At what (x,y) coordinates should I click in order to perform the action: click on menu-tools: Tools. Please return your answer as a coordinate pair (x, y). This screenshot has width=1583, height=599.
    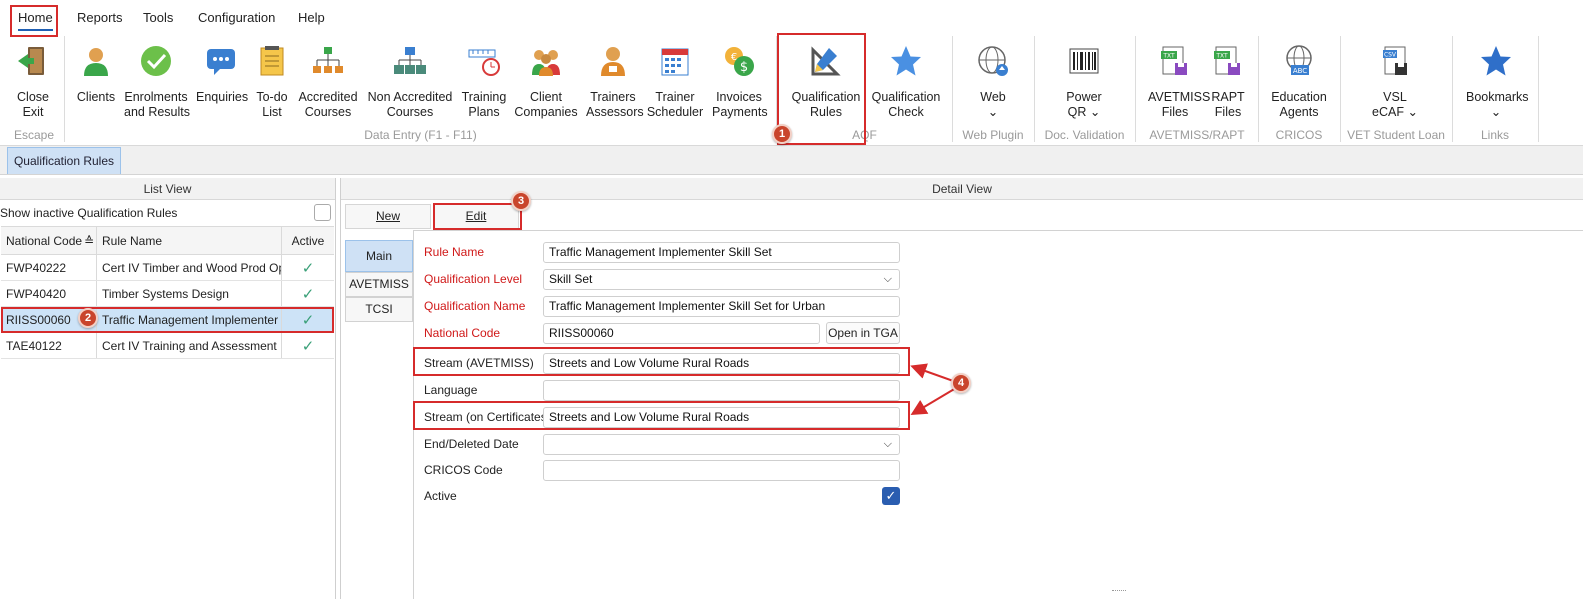
    Looking at the image, I should click on (158, 17).